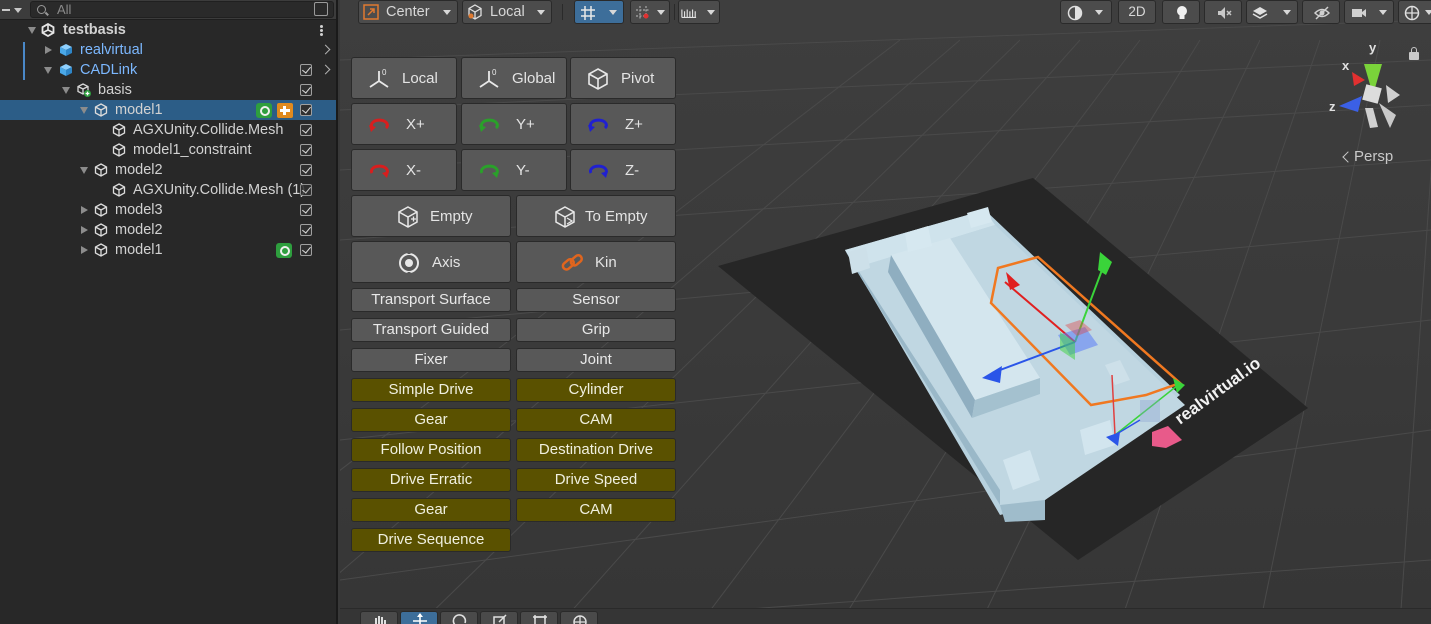  What do you see at coordinates (1272, 12) in the screenshot?
I see `effects-dropdown` at bounding box center [1272, 12].